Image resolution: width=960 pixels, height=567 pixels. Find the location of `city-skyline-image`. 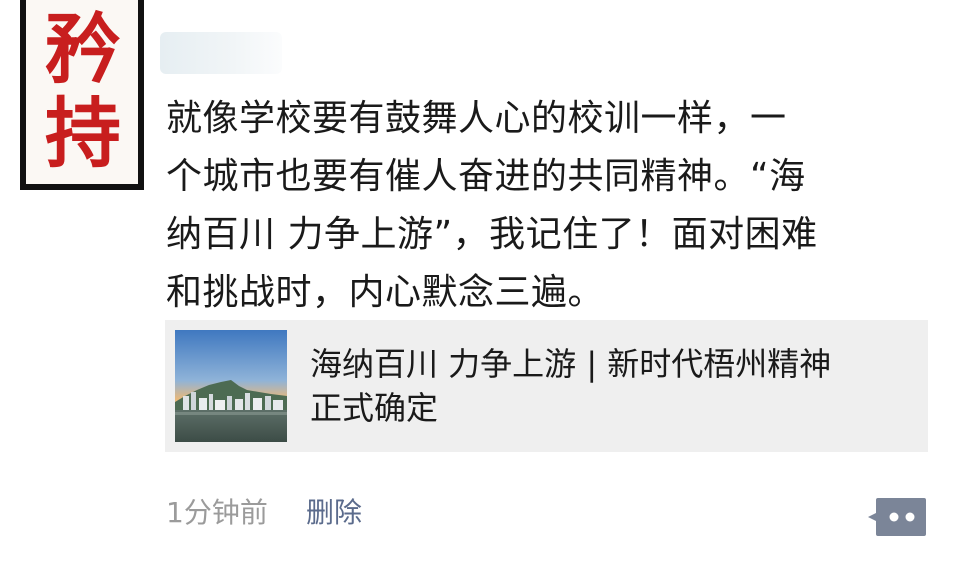

city-skyline-image is located at coordinates (231, 386).